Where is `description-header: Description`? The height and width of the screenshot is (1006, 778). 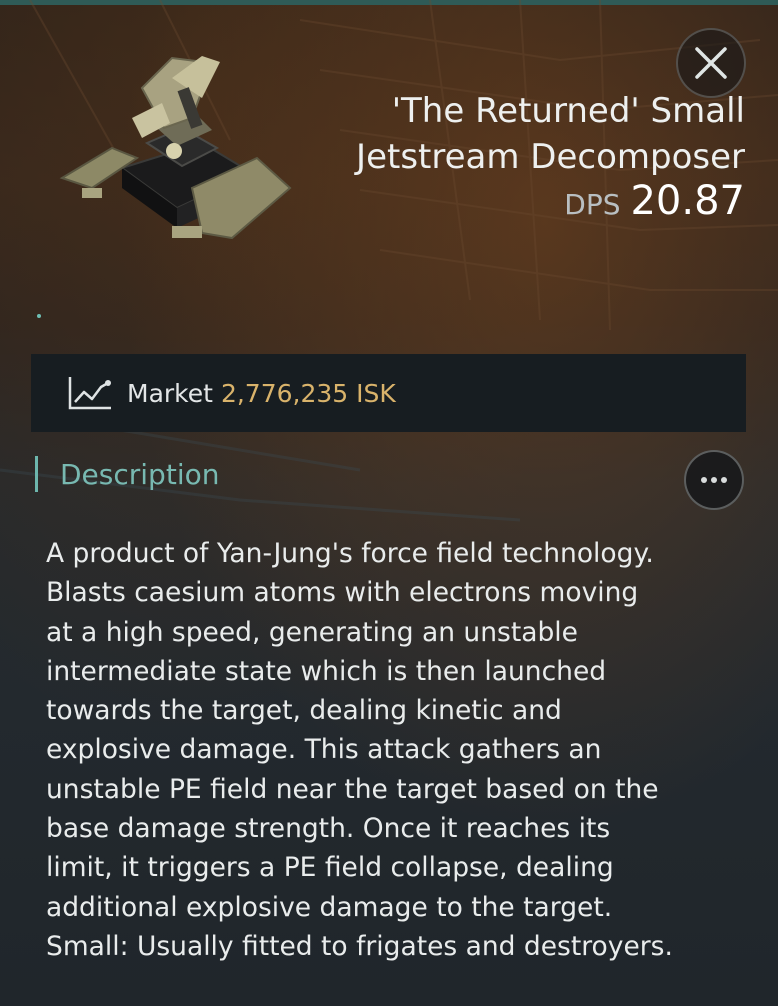 description-header: Description is located at coordinates (127, 474).